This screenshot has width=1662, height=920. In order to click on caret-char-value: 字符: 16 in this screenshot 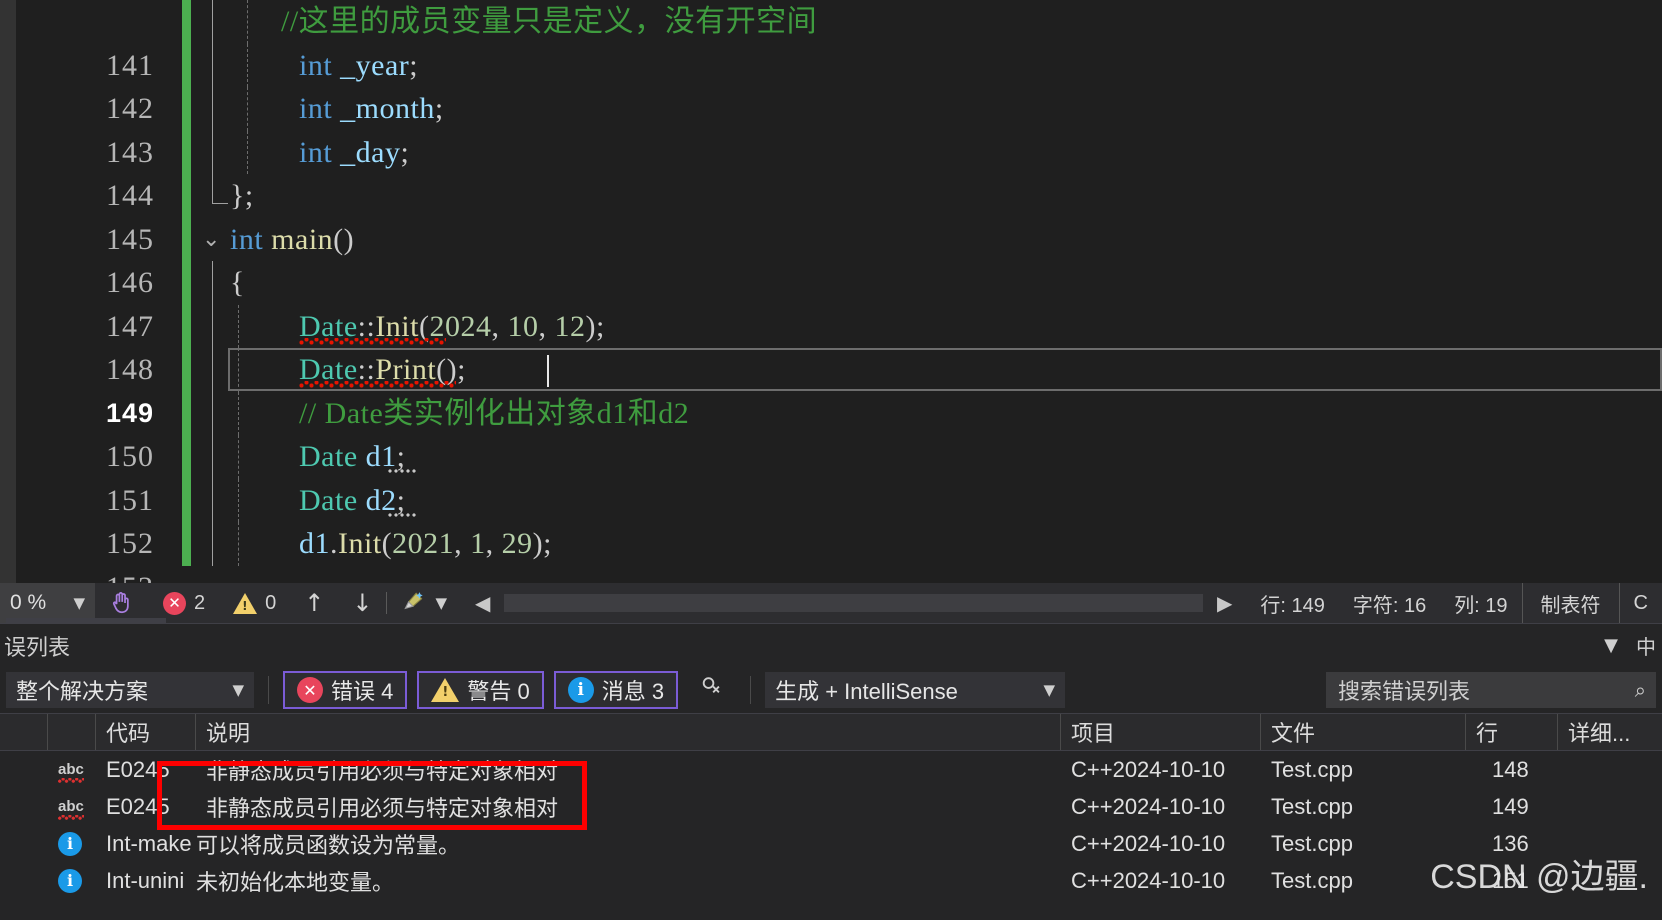, I will do `click(1389, 605)`.